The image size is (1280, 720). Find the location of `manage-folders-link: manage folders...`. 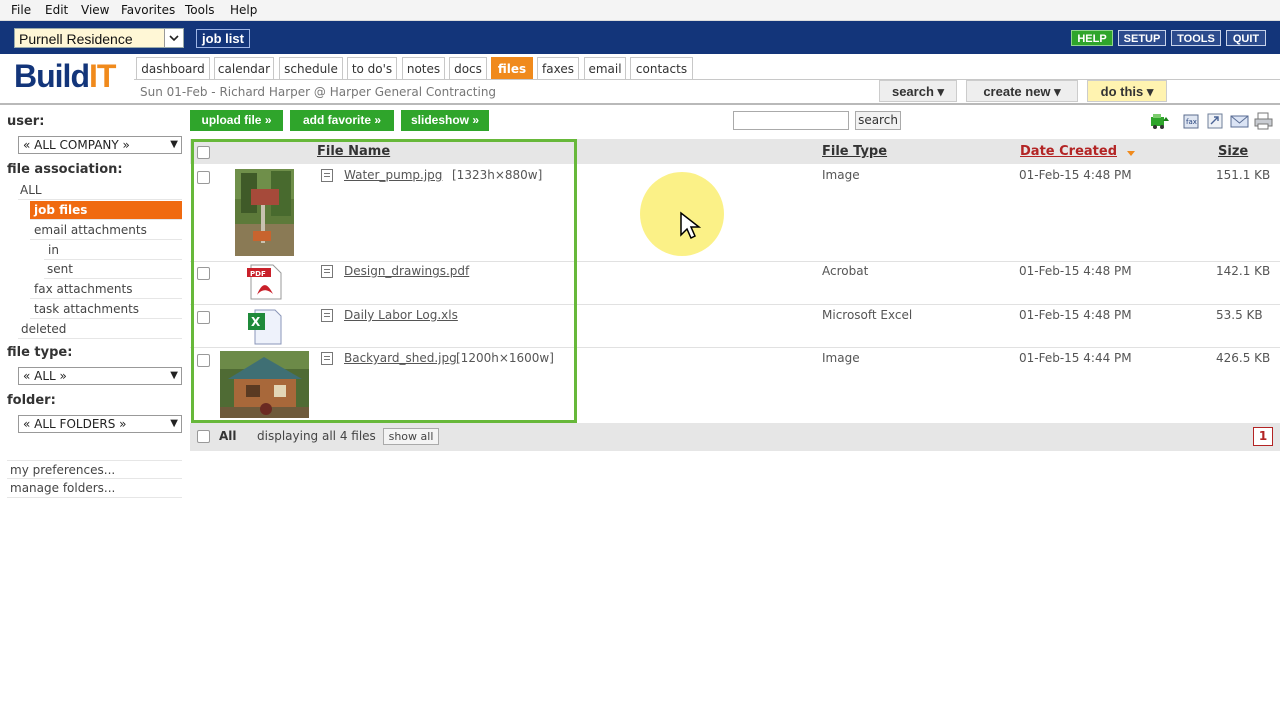

manage-folders-link: manage folders... is located at coordinates (94, 488).